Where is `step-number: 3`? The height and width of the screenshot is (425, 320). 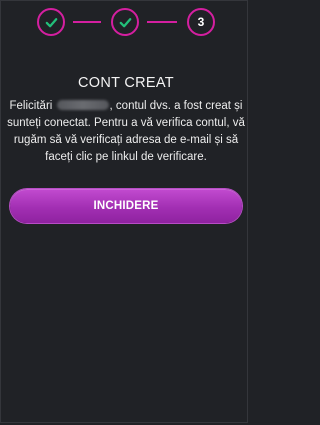
step-number: 3 is located at coordinates (201, 22).